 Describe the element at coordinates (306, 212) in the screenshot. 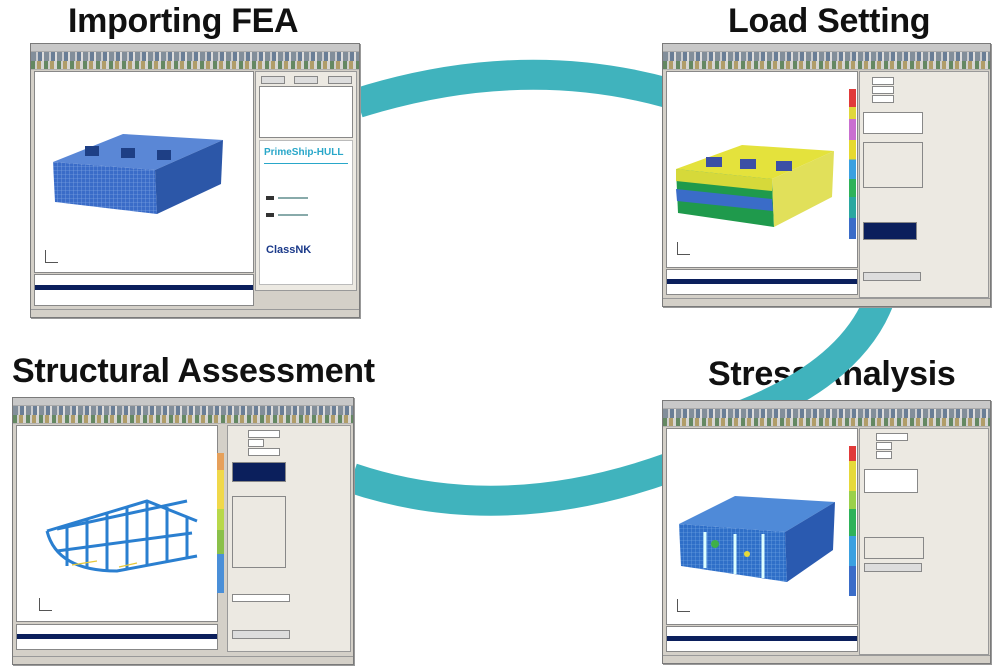

I see `welcome-pane: PrimeShip-HULL ClassNK` at that location.